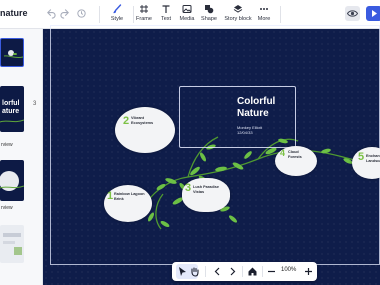  Describe the element at coordinates (264, 15) in the screenshot. I see `tool-more-button: More` at that location.